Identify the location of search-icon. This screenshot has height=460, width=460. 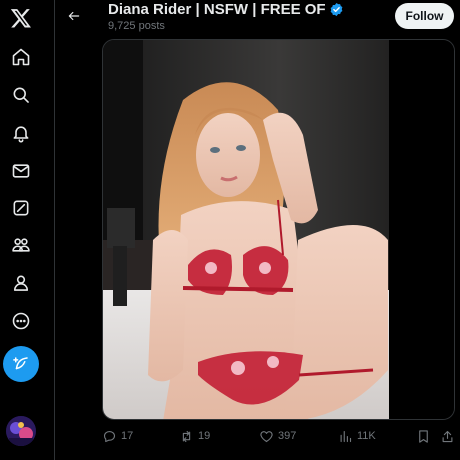
(21, 95).